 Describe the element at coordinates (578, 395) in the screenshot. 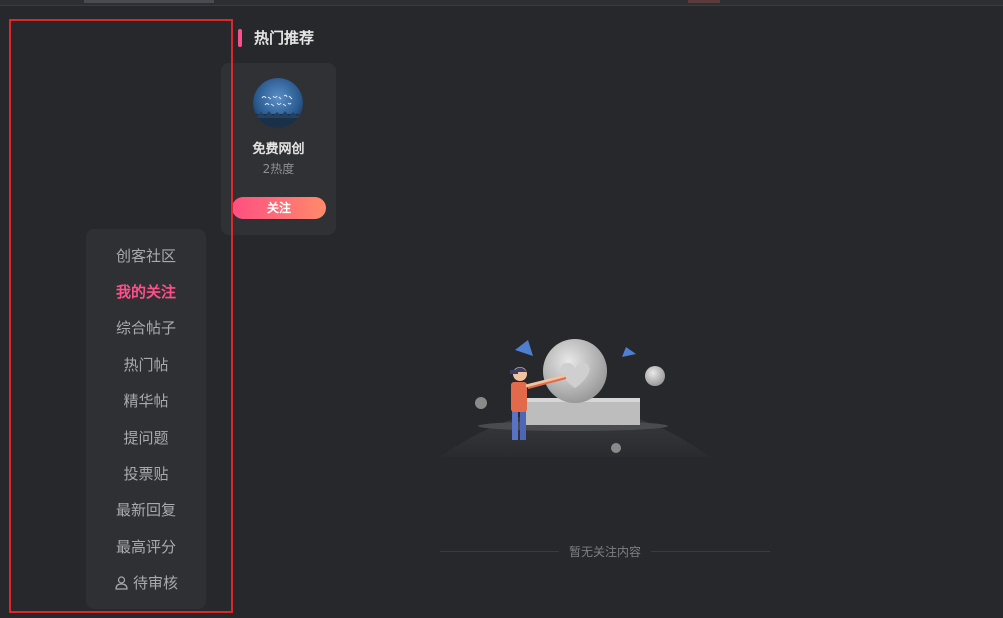

I see `empty-state-illustration` at that location.